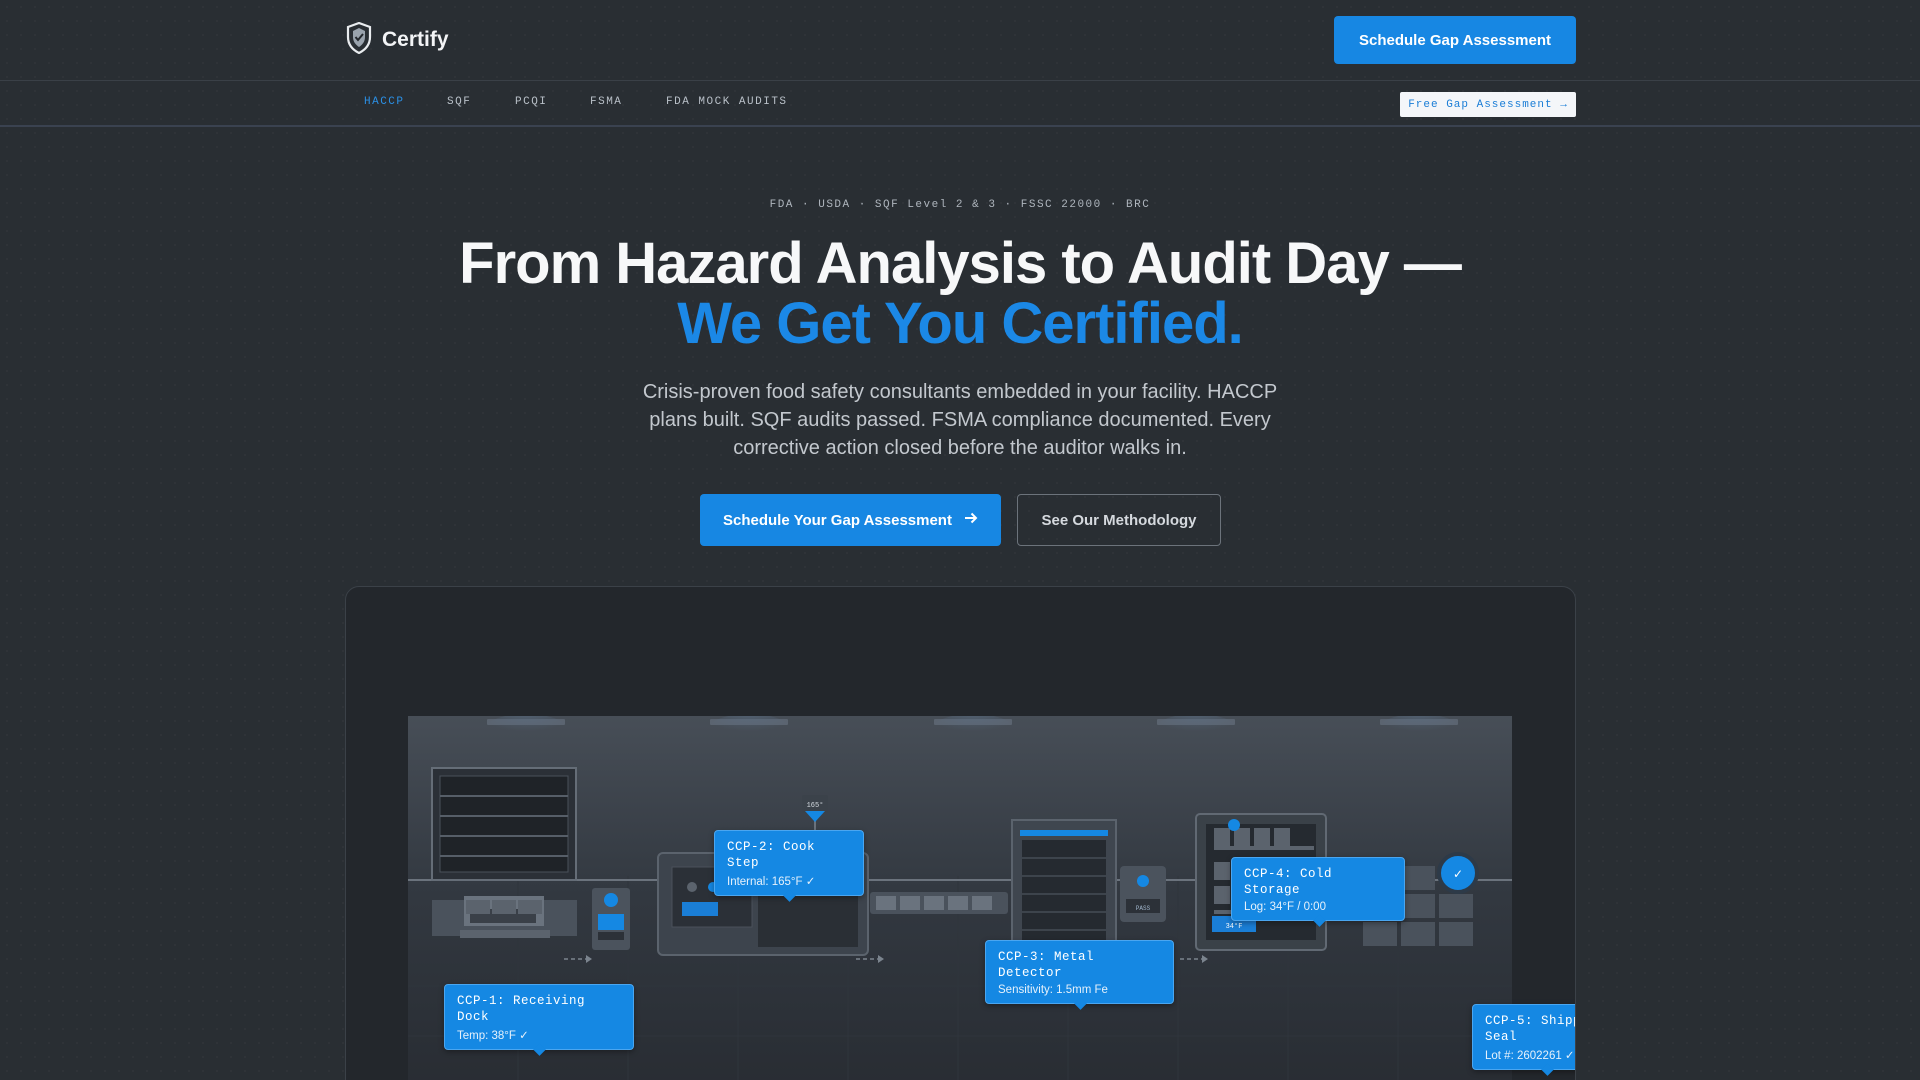 The width and height of the screenshot is (1920, 1080). What do you see at coordinates (815, 805) in the screenshot?
I see `gauge-readout: 165°` at bounding box center [815, 805].